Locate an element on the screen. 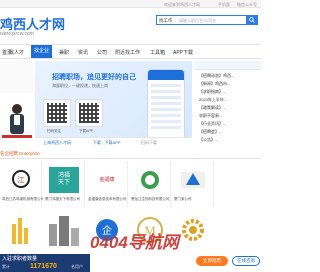 The image size is (320, 272). company-card: 厦门某公司 is located at coordinates (193, 184).